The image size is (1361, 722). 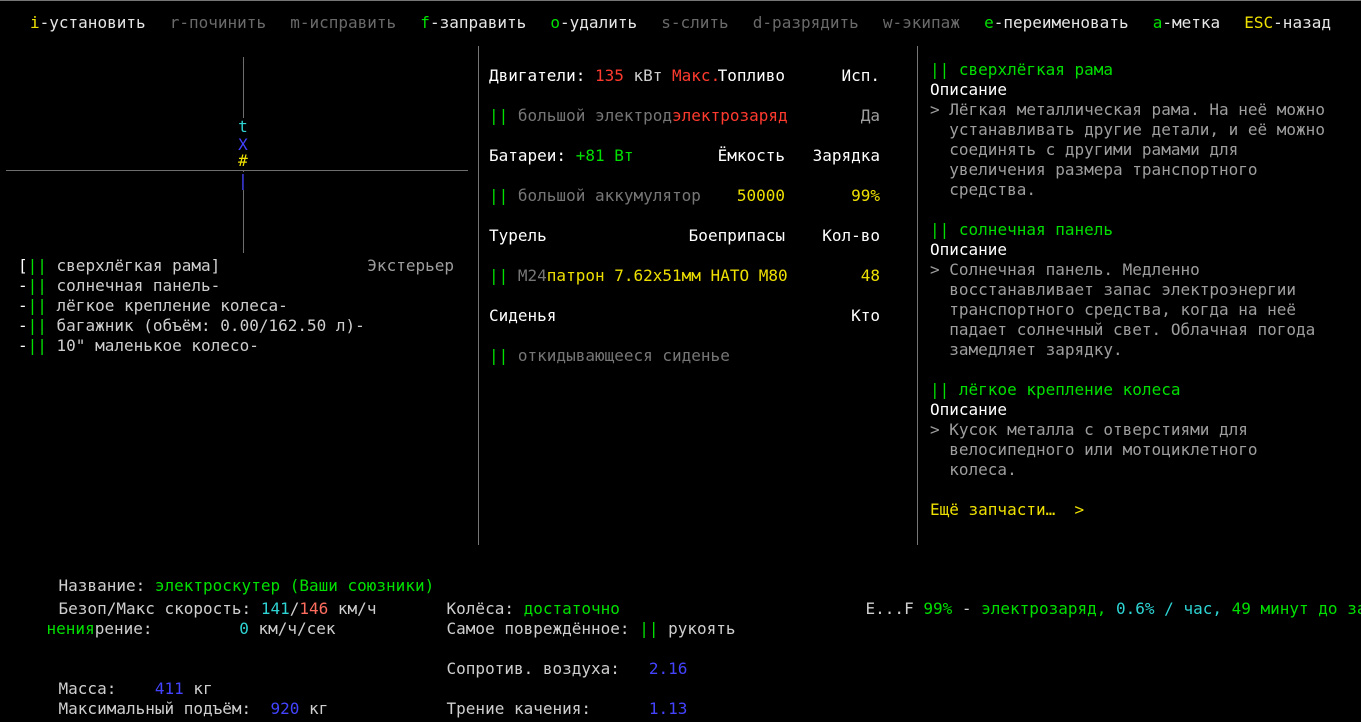 I want to click on turret-name: M24, so click(x=527, y=275).